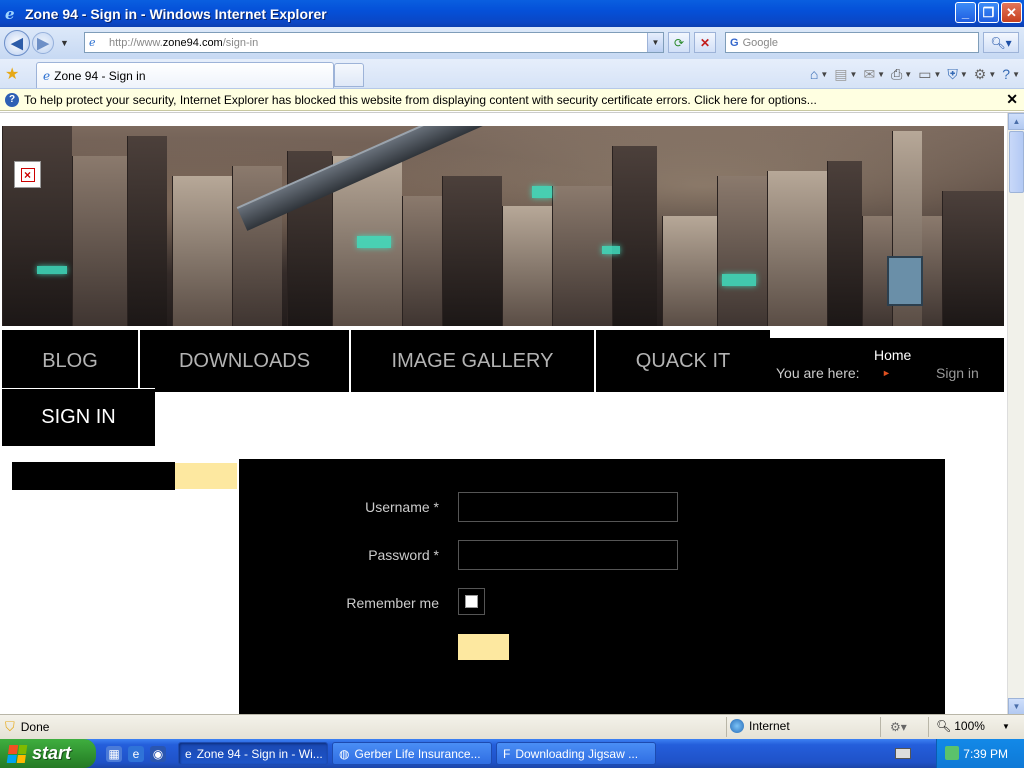 The width and height of the screenshot is (1024, 768). I want to click on restore-button: ❐, so click(988, 12).